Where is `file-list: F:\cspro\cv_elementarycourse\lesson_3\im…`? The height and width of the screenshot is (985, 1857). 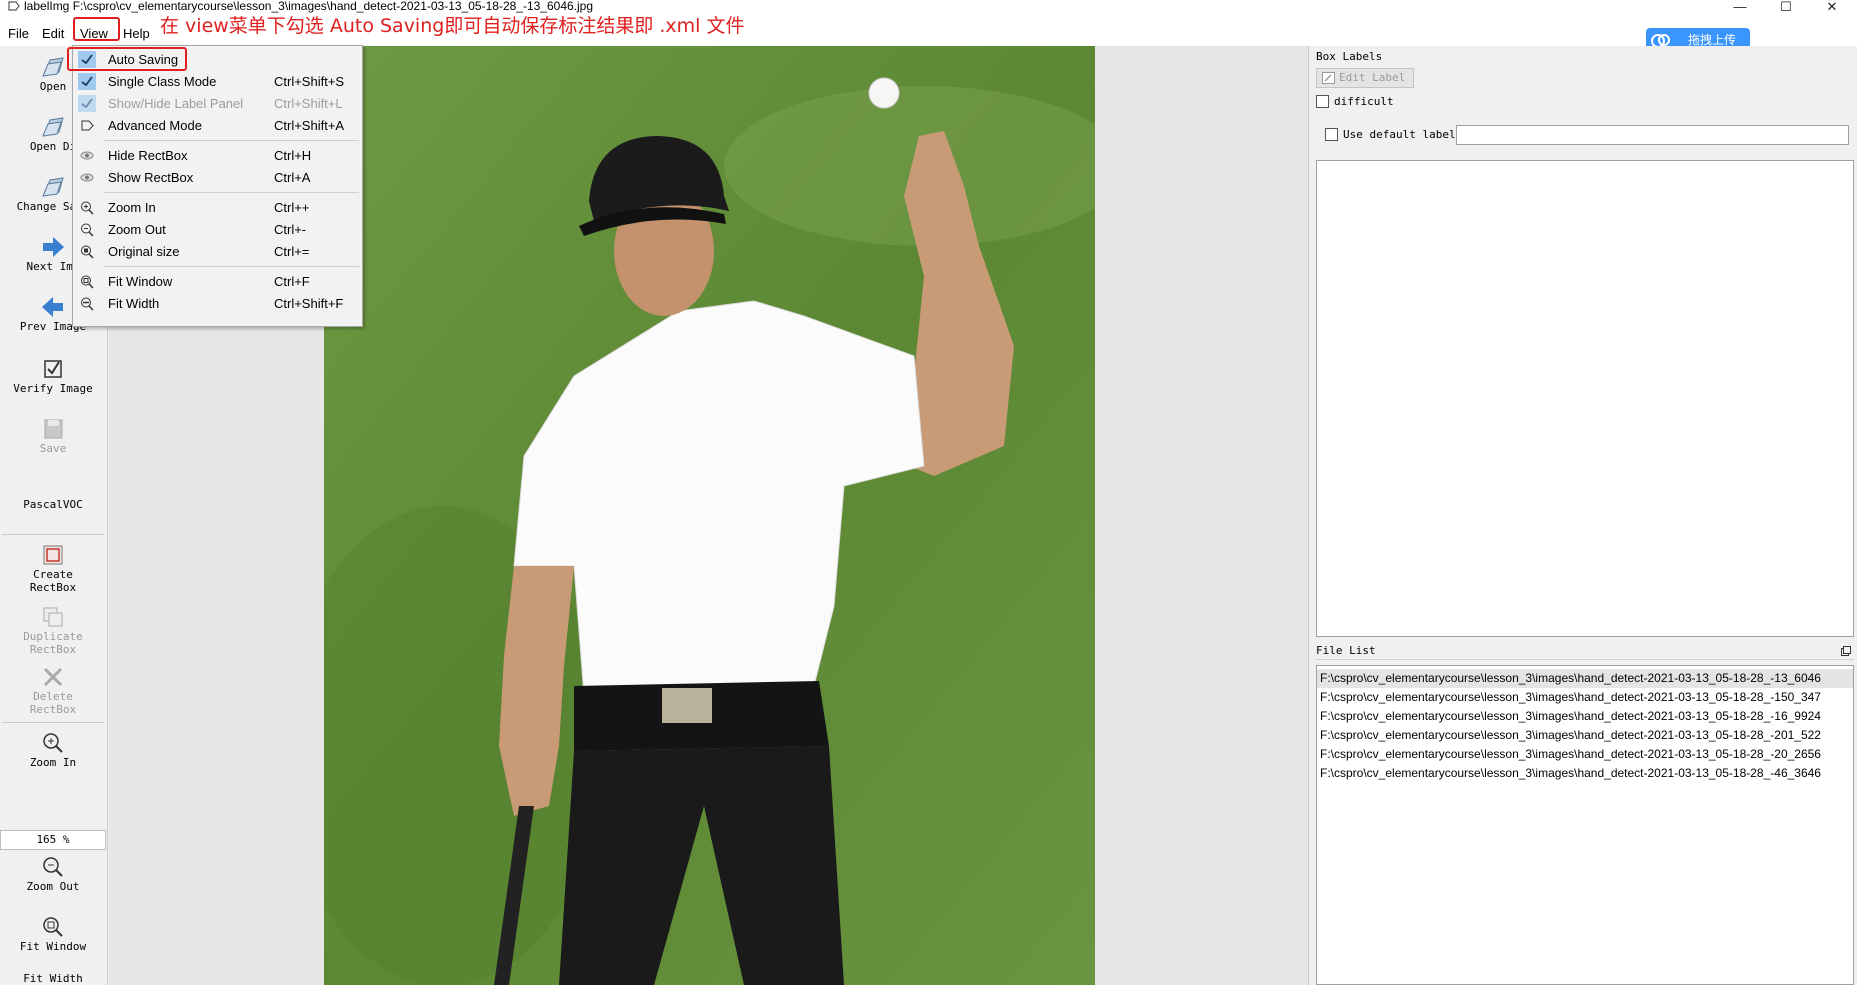 file-list: F:\cspro\cv_elementarycourse\lesson_3\im… is located at coordinates (1585, 825).